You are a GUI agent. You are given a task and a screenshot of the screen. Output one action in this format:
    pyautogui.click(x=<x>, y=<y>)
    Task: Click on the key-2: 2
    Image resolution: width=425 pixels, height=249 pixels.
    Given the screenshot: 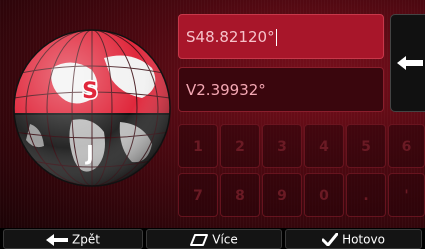 What is the action you would take?
    pyautogui.click(x=240, y=146)
    